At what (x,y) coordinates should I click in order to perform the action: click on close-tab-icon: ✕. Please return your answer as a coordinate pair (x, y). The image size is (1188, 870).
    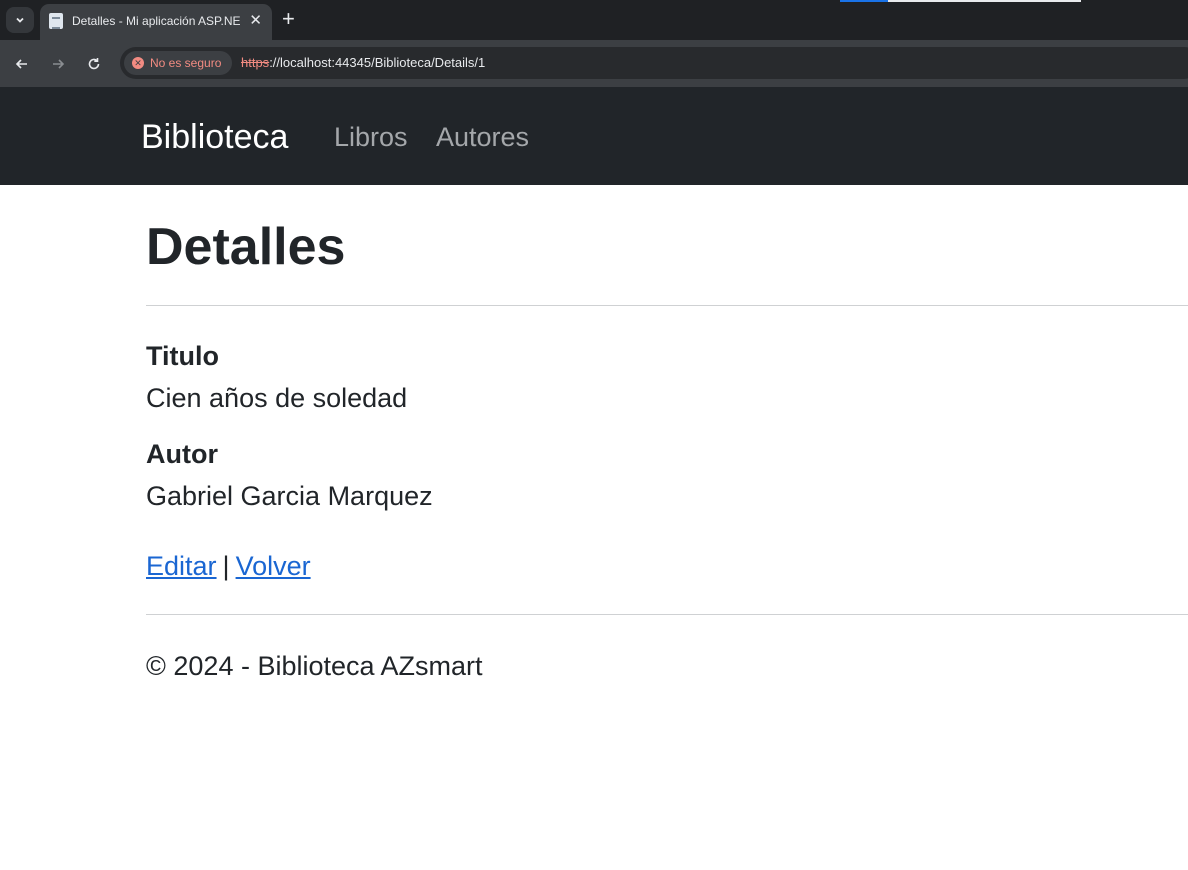
    Looking at the image, I should click on (255, 21).